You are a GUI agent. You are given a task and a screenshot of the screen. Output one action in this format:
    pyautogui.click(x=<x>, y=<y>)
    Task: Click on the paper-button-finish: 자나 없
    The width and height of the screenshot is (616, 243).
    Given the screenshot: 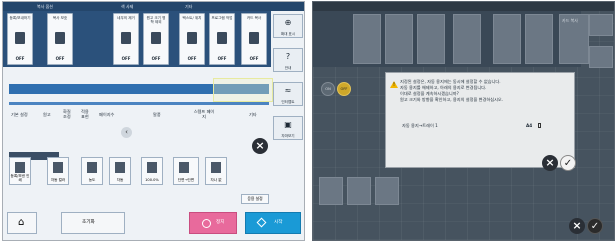 What is the action you would take?
    pyautogui.click(x=216, y=171)
    